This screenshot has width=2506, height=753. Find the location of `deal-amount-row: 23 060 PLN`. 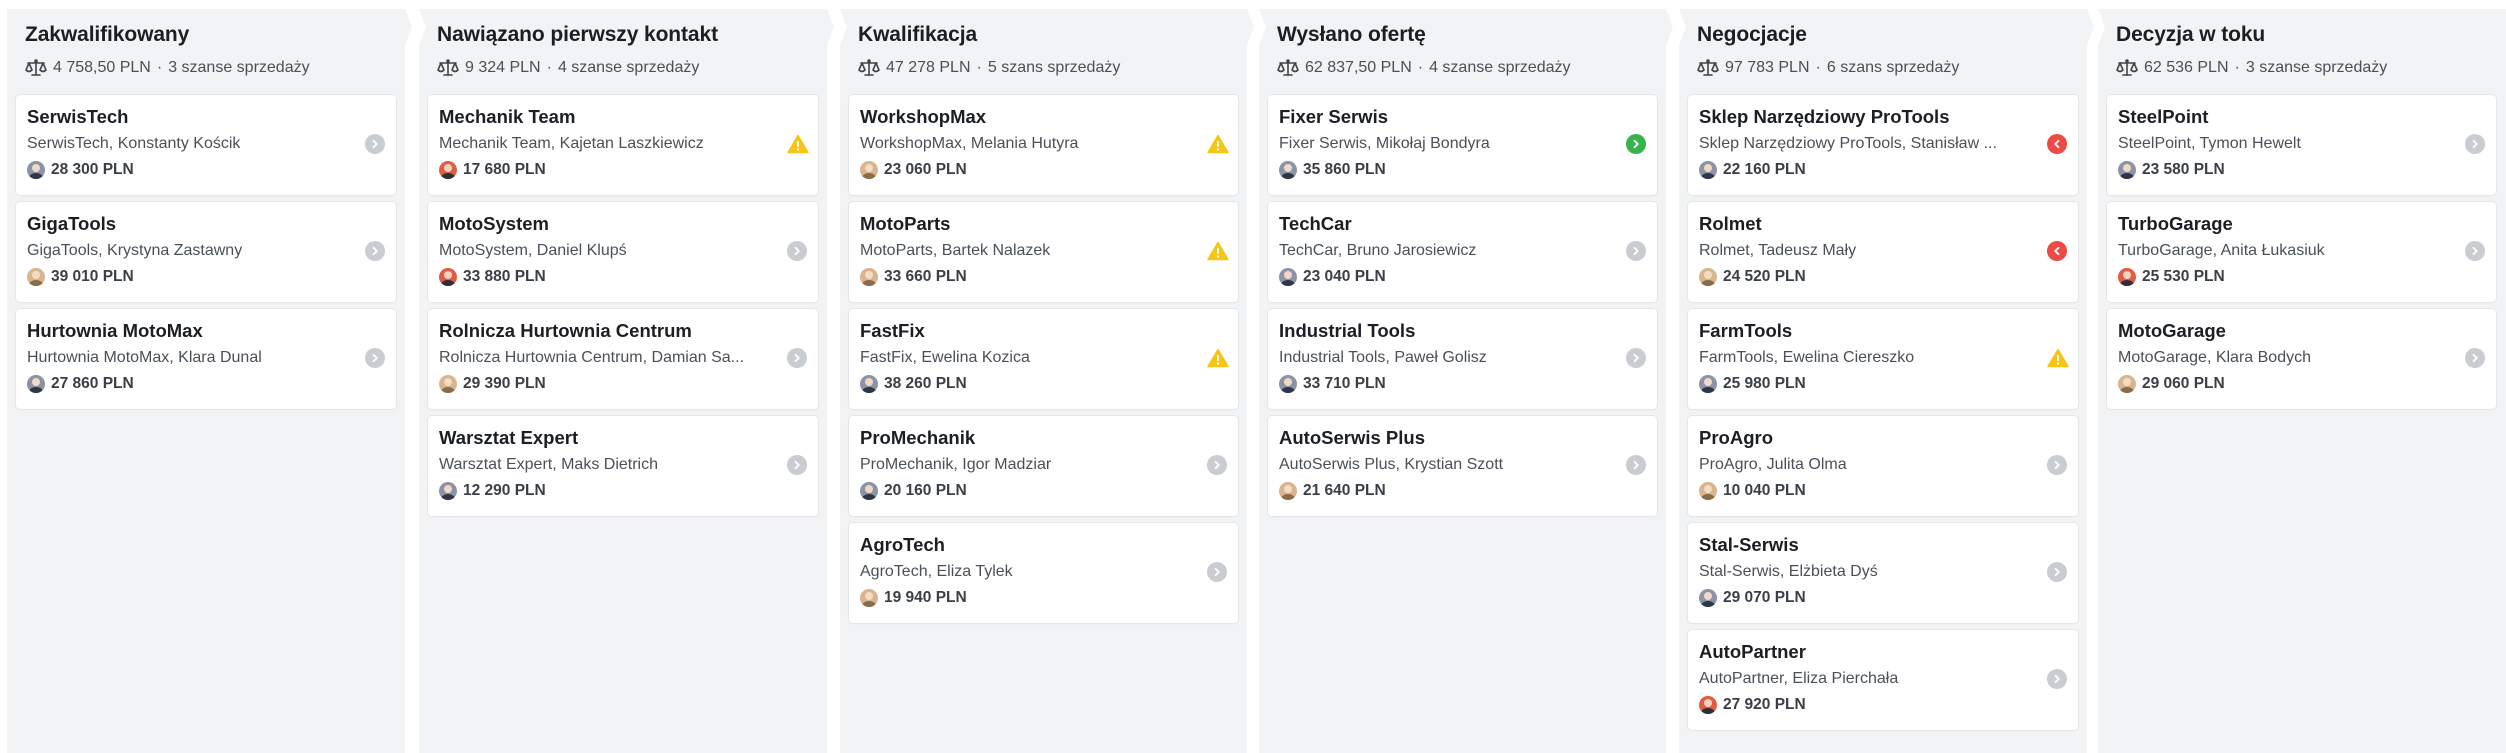

deal-amount-row: 23 060 PLN is located at coordinates (913, 170).